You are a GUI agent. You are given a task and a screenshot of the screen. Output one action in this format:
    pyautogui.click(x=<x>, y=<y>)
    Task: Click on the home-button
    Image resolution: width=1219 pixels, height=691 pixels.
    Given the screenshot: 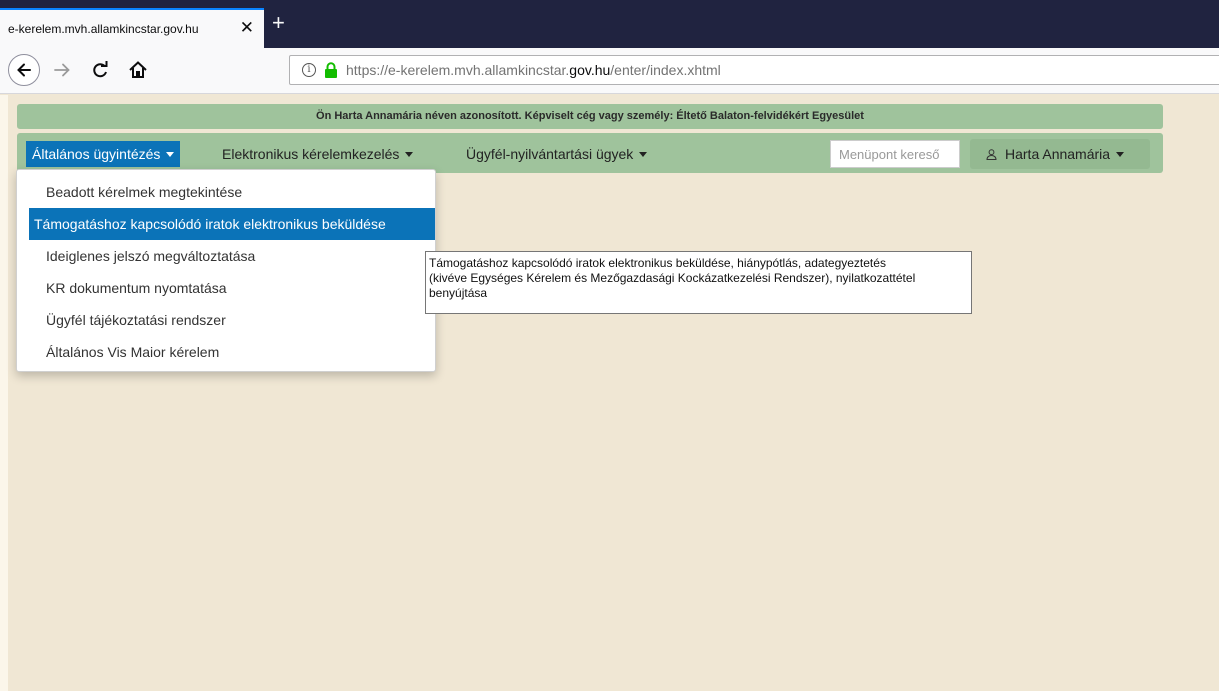 What is the action you would take?
    pyautogui.click(x=138, y=72)
    